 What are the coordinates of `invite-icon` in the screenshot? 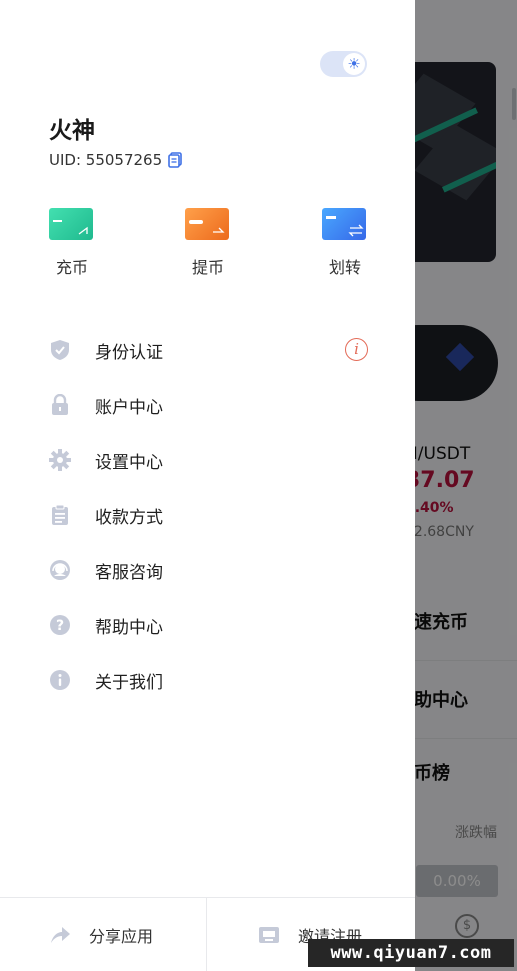 It's located at (269, 935).